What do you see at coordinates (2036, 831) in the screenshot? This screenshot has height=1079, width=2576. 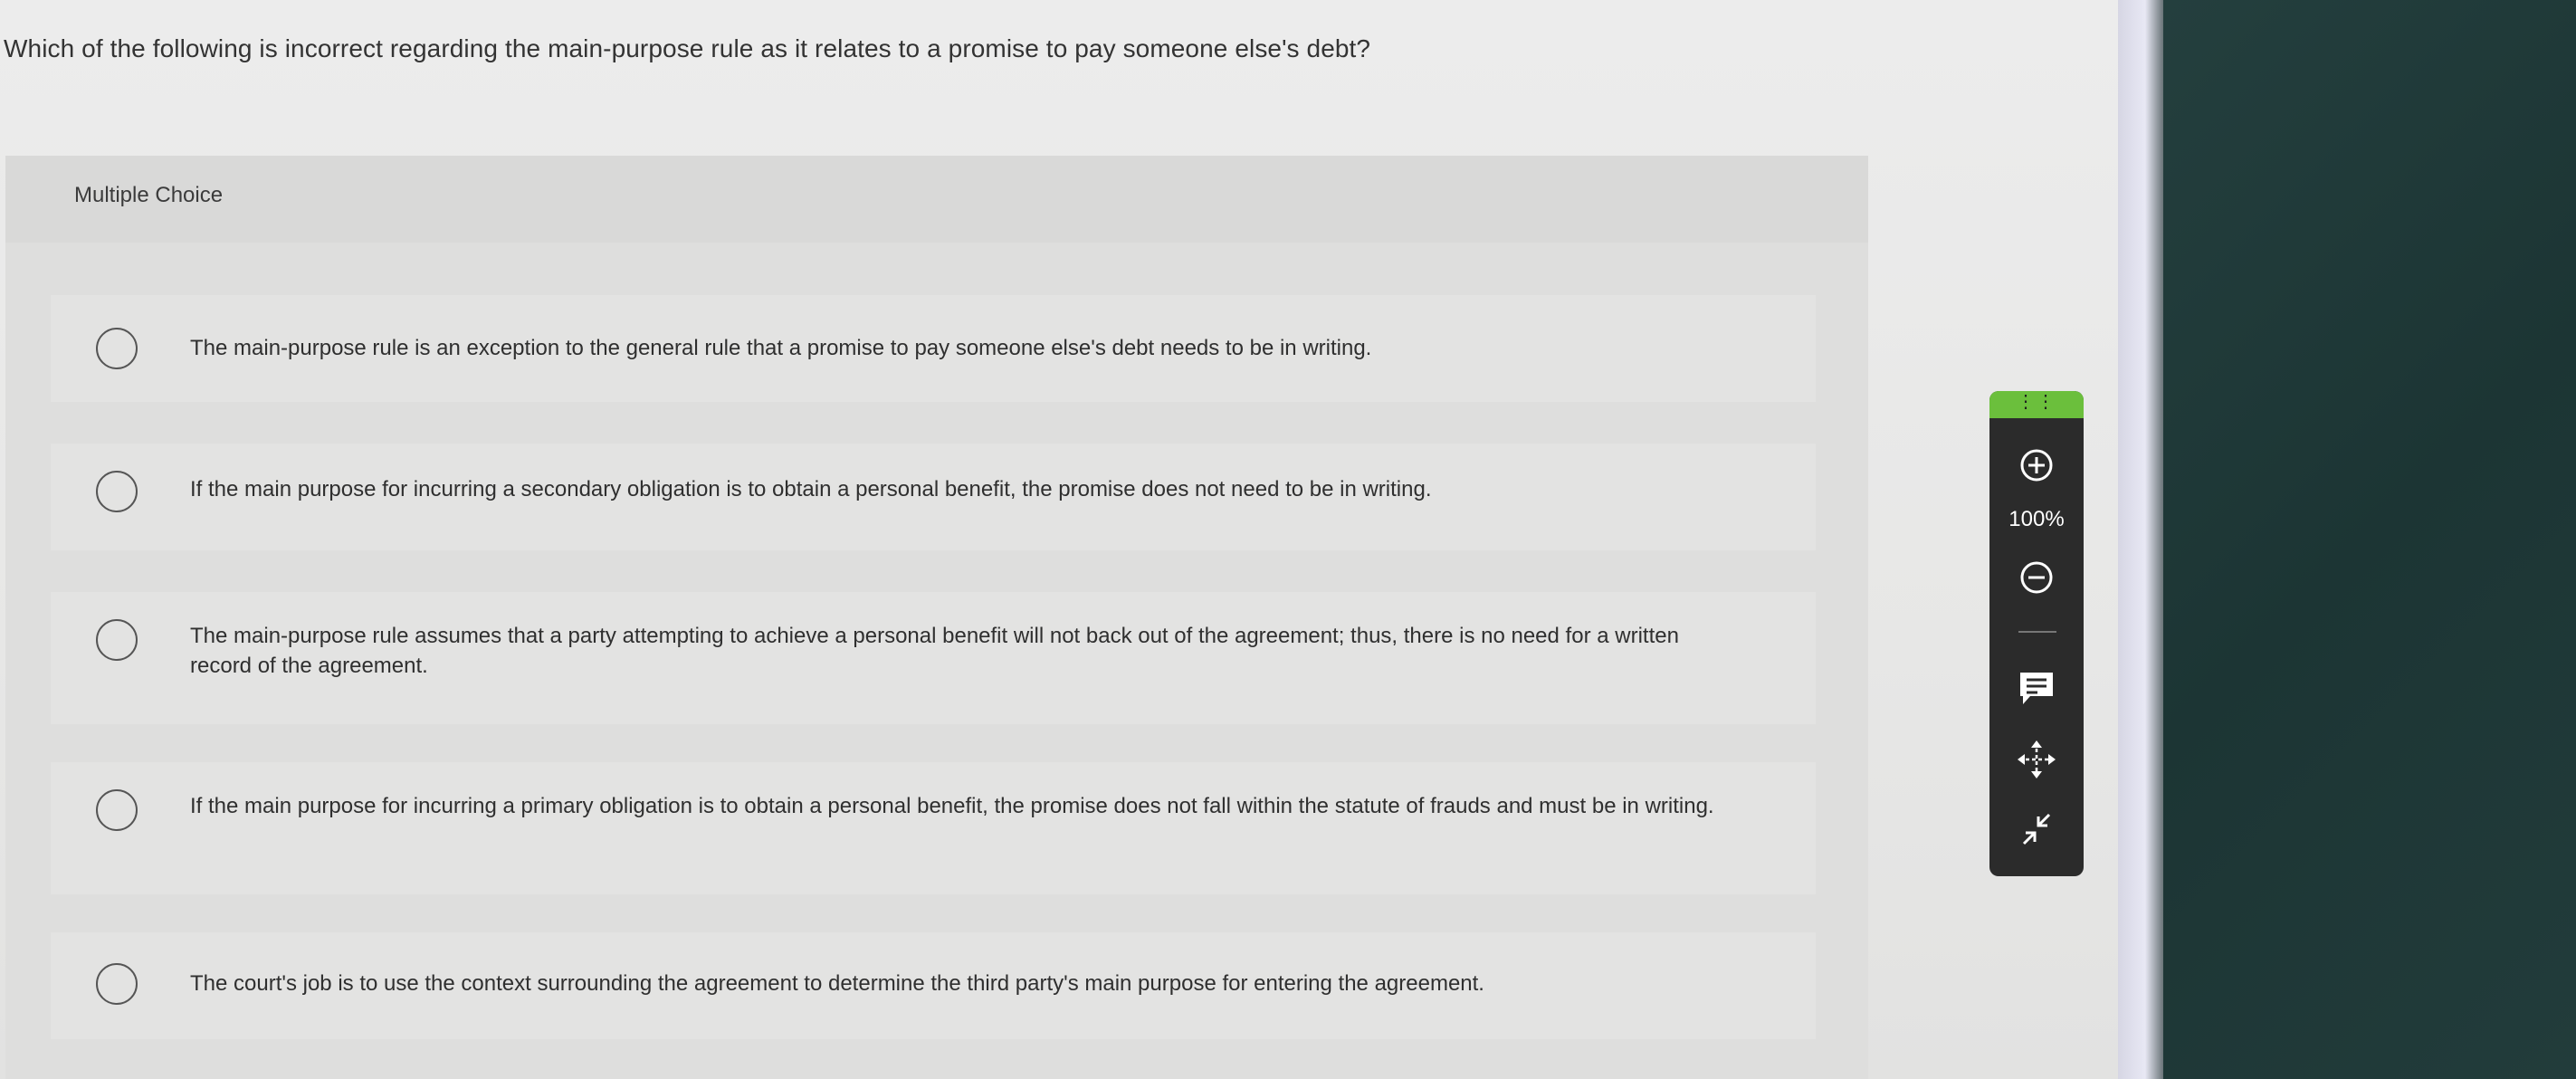 I see `collapse-icon` at bounding box center [2036, 831].